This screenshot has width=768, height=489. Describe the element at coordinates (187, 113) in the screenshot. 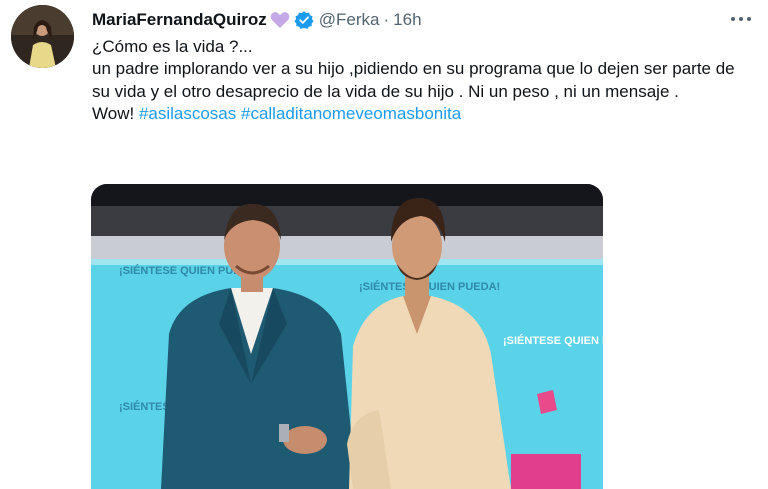

I see `hashtag-link: #asilascosas` at that location.